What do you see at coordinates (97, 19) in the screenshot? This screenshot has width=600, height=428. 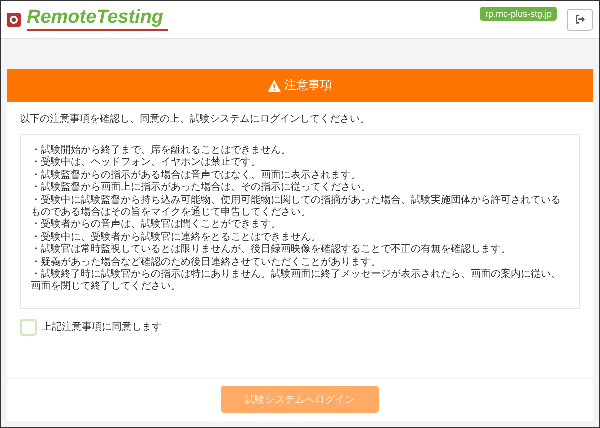 I see `logo-text: RemoteTesting` at bounding box center [97, 19].